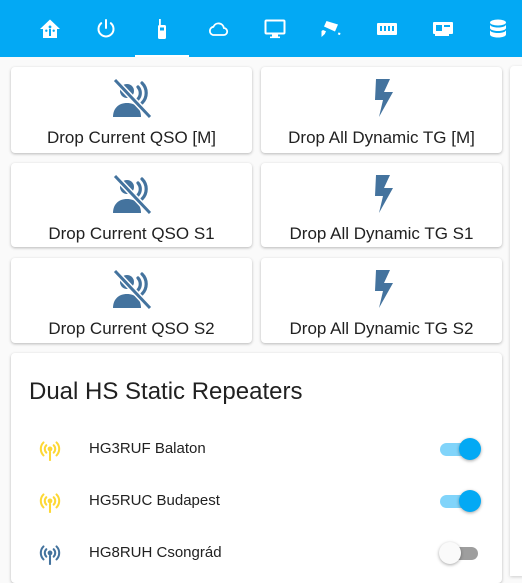 The width and height of the screenshot is (522, 583). I want to click on tab-radio, so click(162, 28).